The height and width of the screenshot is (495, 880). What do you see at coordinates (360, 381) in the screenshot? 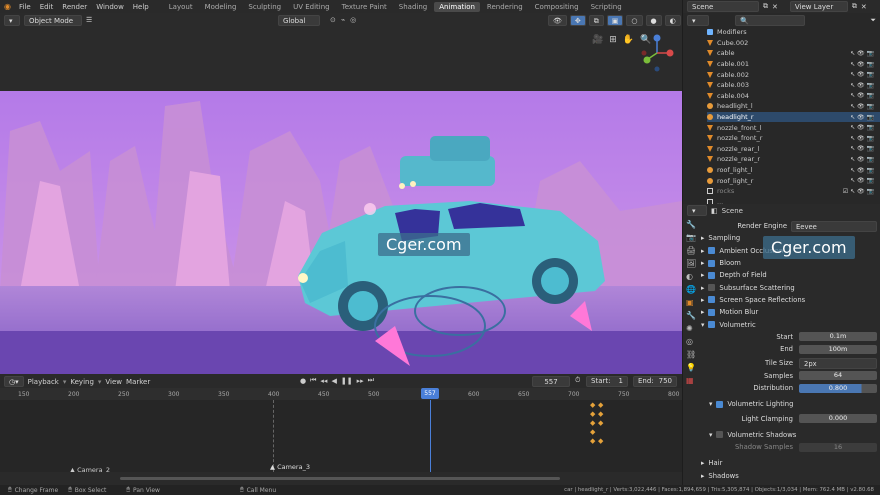
I see `next-keyframe-icon: ▸▸` at bounding box center [360, 381].